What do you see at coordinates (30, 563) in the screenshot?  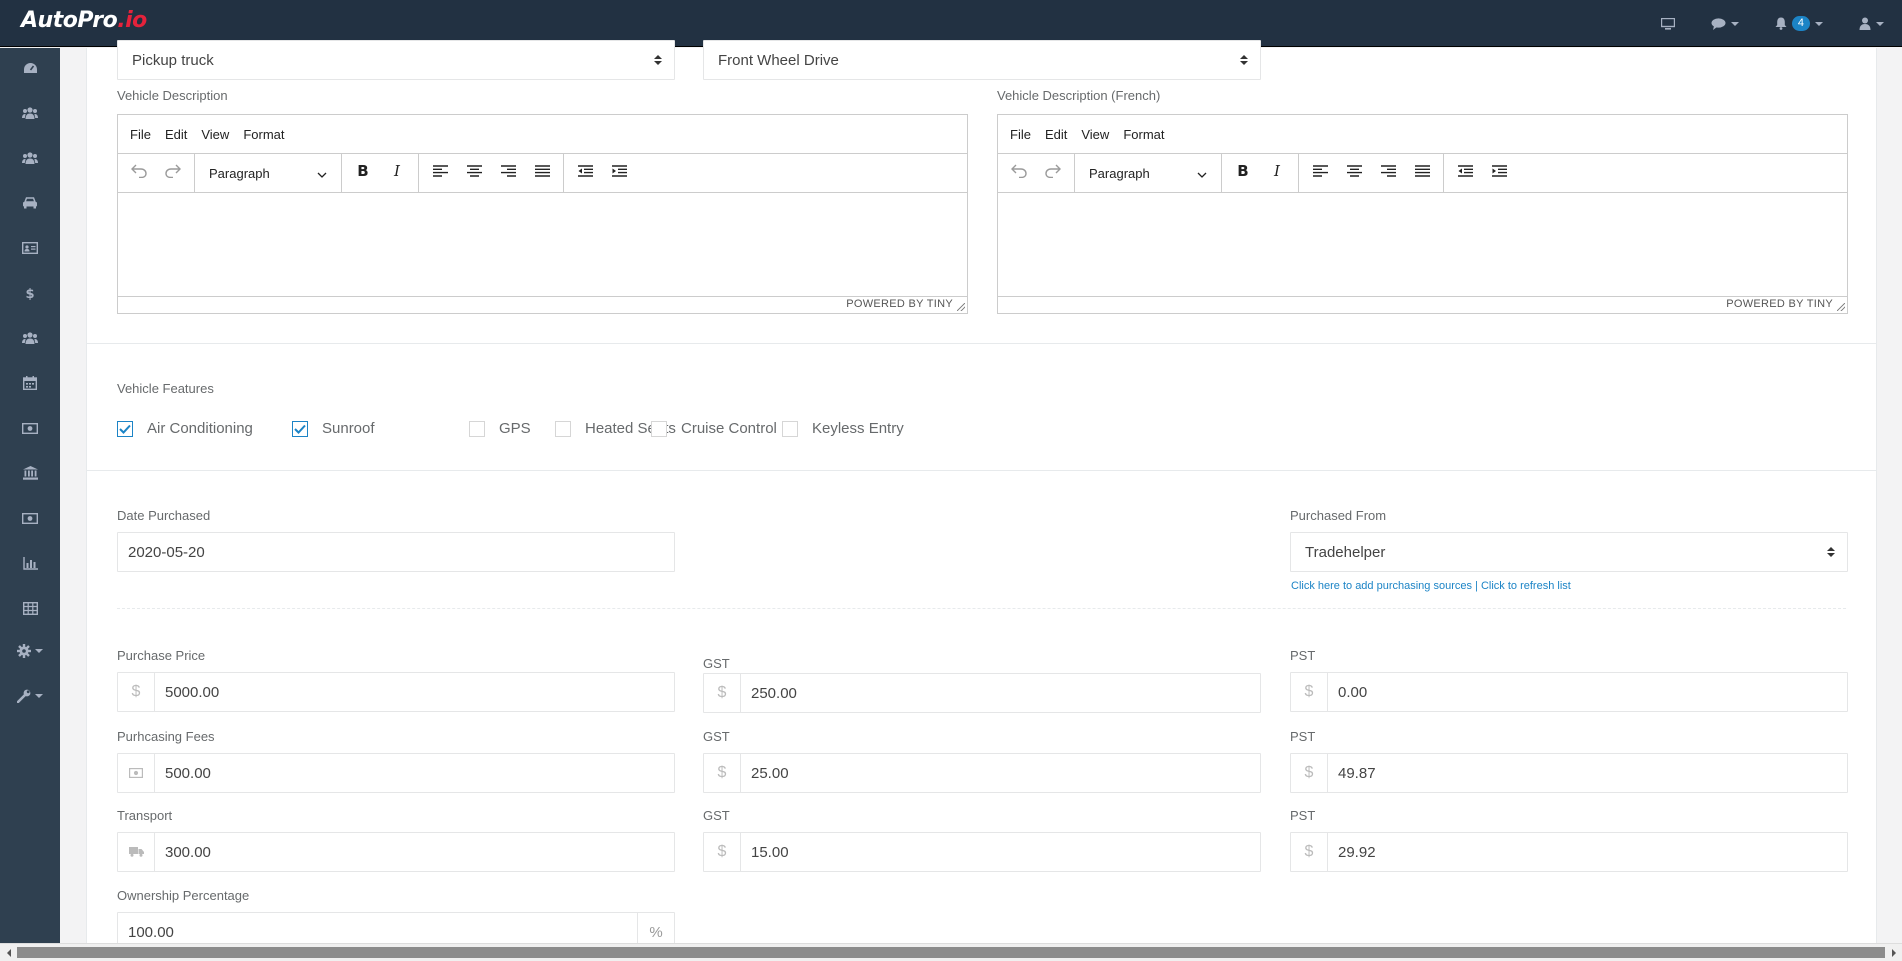 I see `sidebar-item-reports` at bounding box center [30, 563].